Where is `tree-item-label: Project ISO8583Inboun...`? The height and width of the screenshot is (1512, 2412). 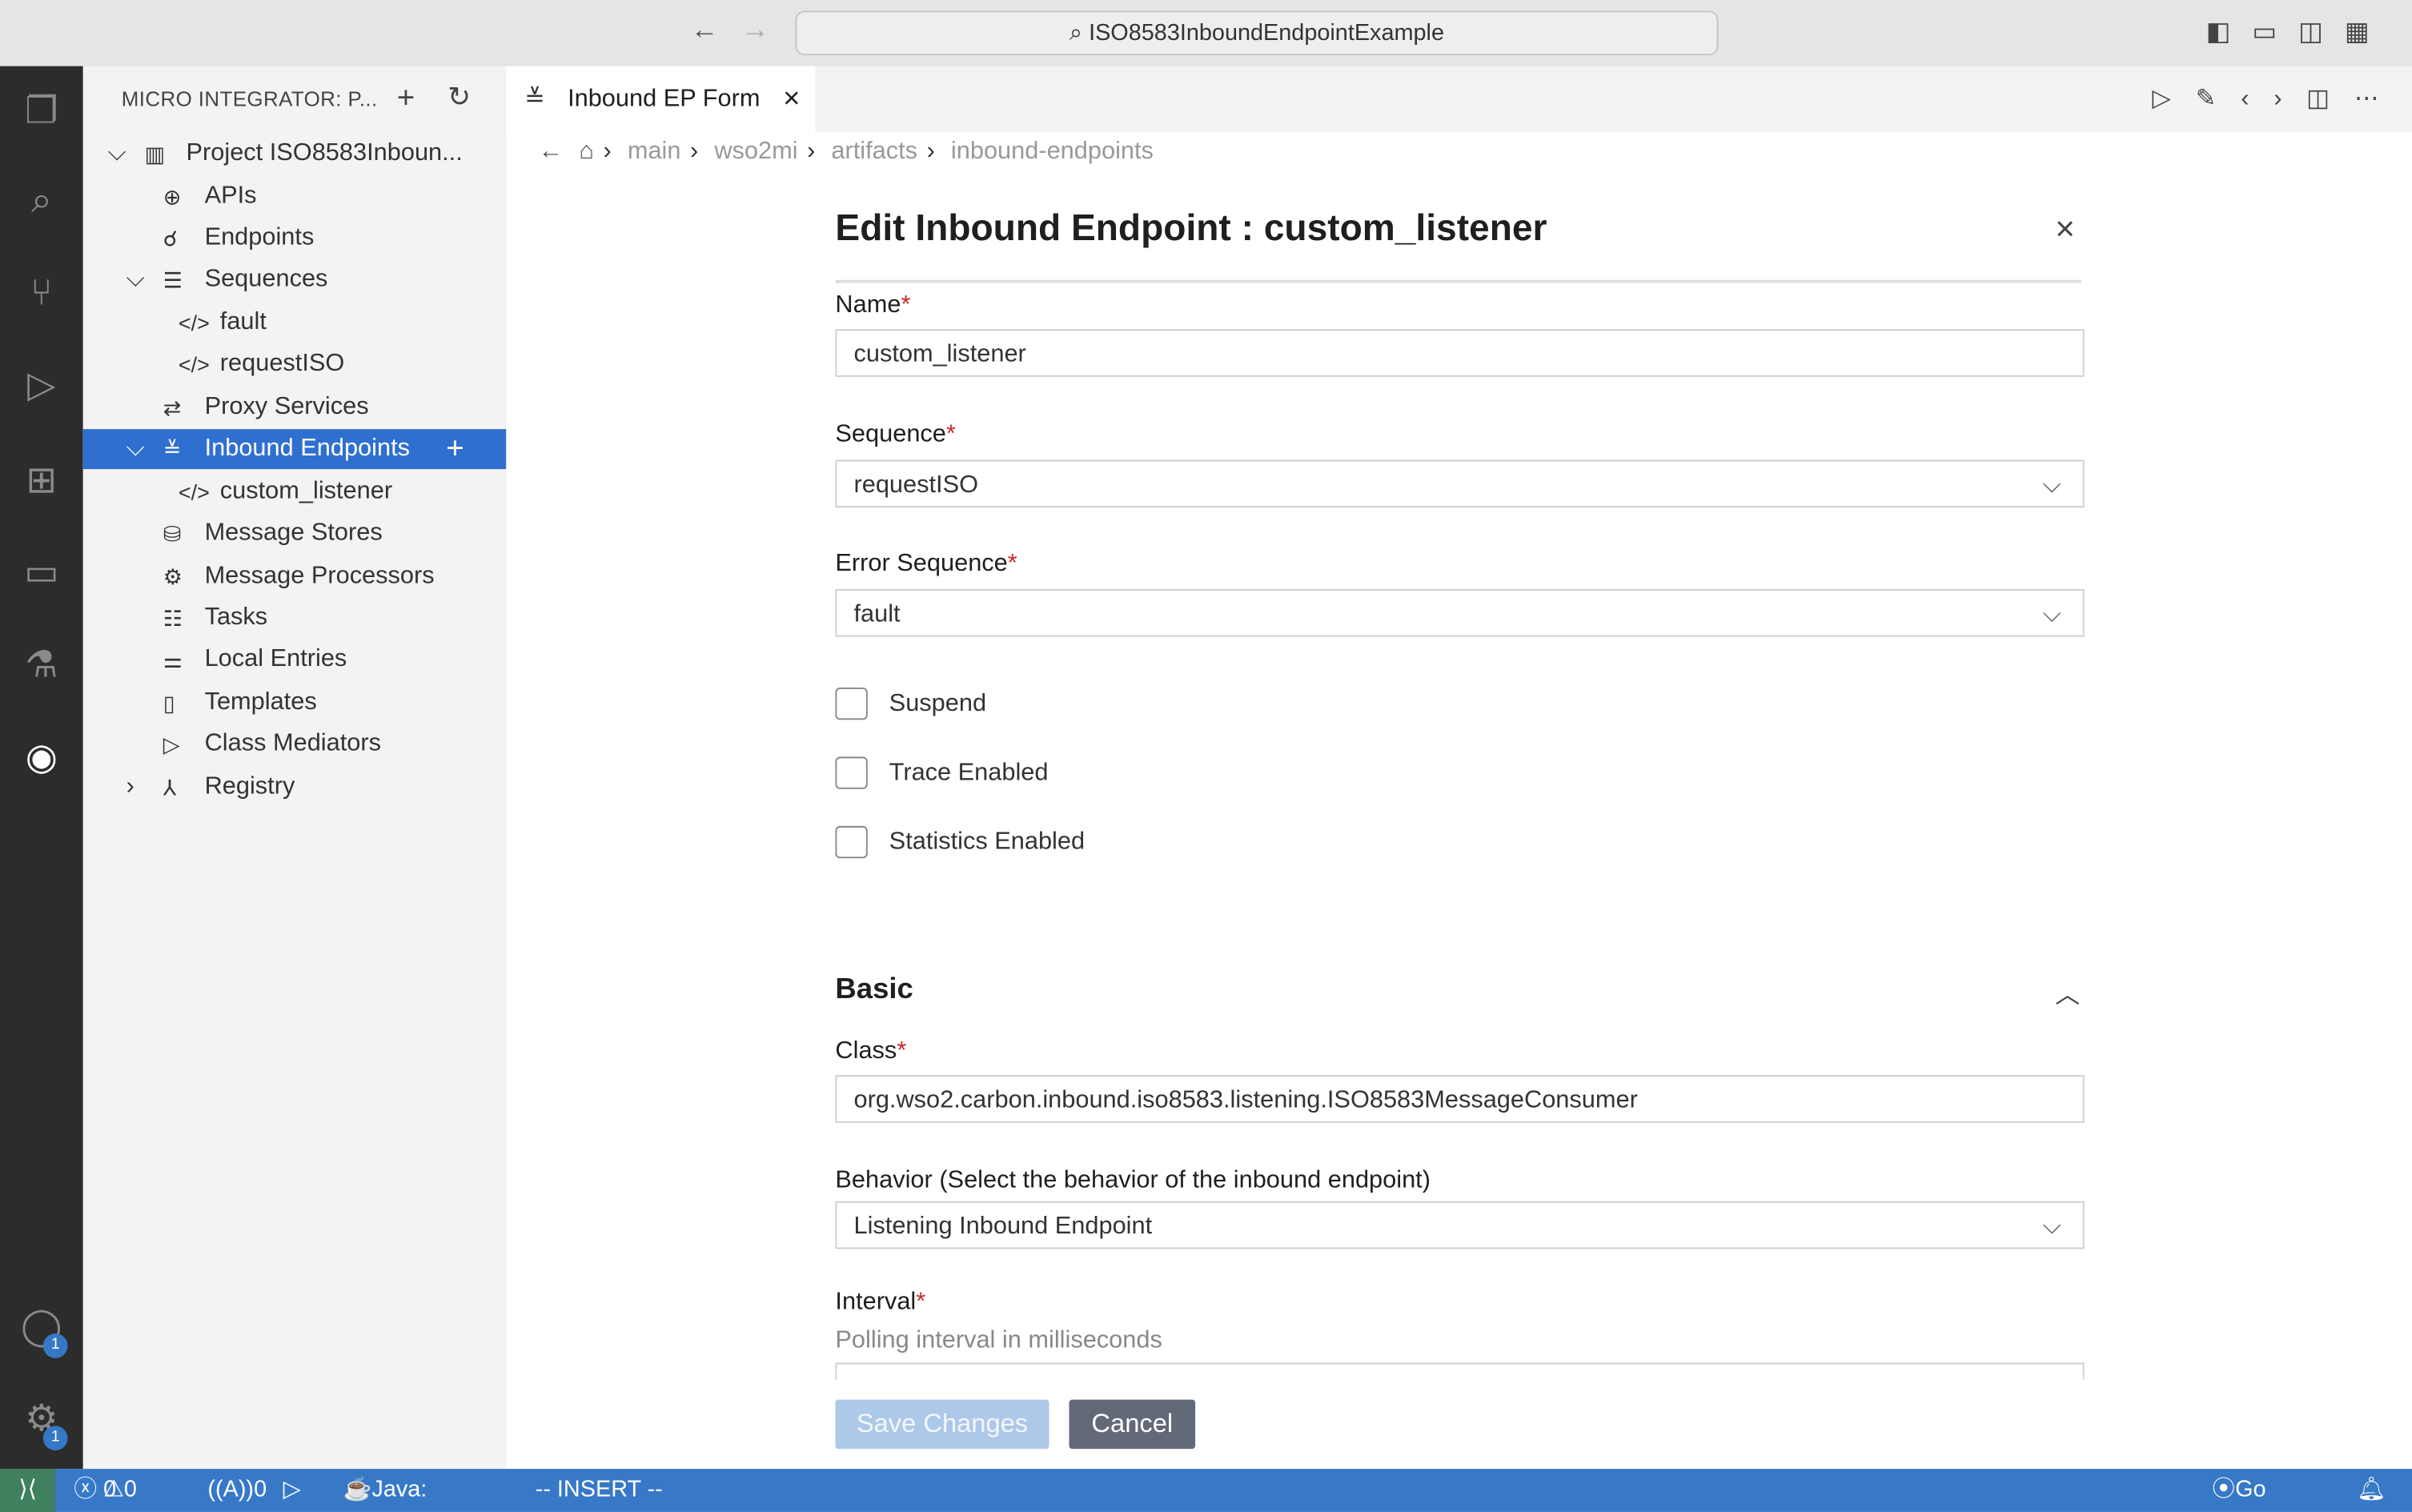 tree-item-label: Project ISO8583Inboun... is located at coordinates (324, 153).